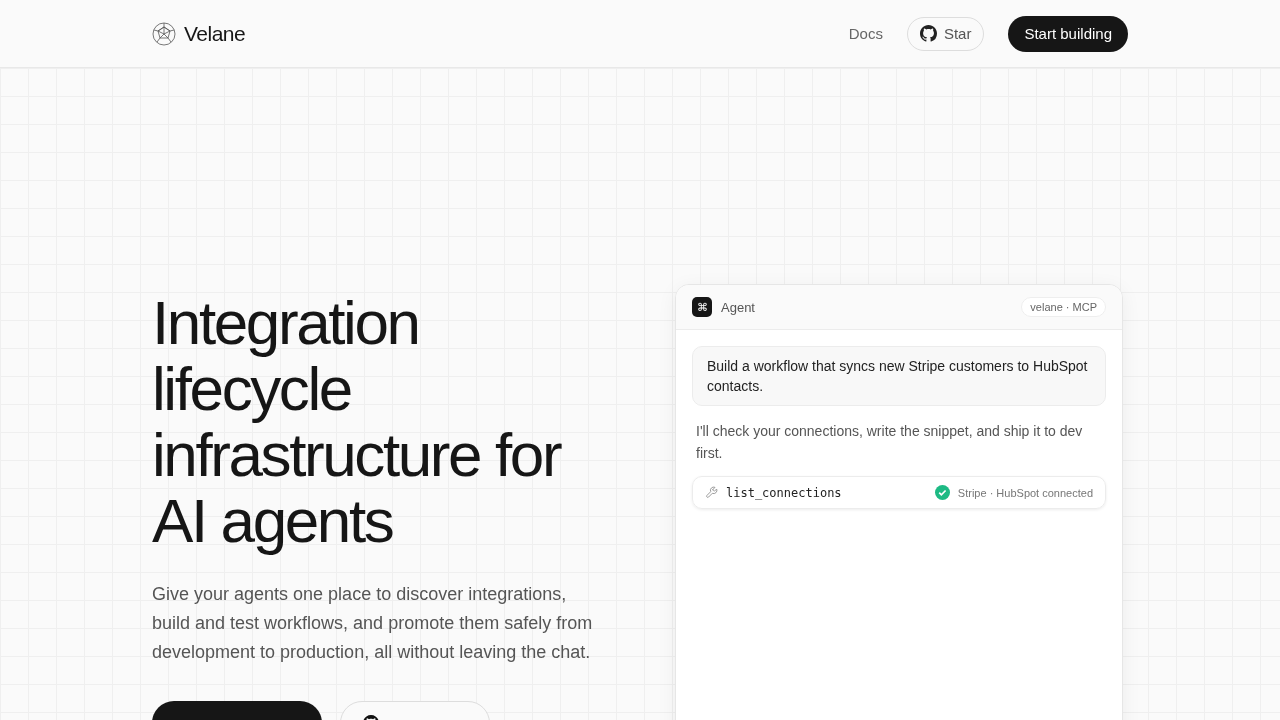  Describe the element at coordinates (215, 33) in the screenshot. I see `brand-name: Velane` at that location.